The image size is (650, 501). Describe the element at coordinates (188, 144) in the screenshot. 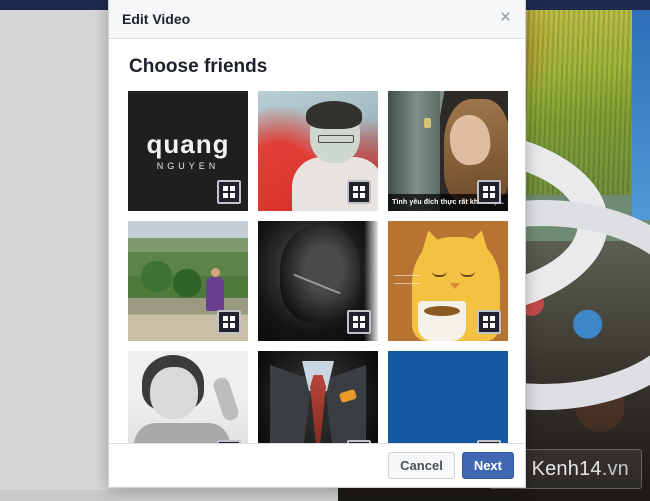

I see `thumbnail-logo-line-1: quang` at that location.